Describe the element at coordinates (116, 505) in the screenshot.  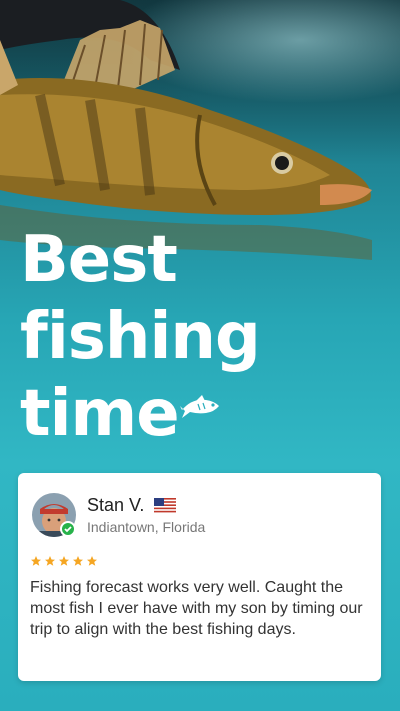
I see `reviewer-name: Stan V.` at that location.